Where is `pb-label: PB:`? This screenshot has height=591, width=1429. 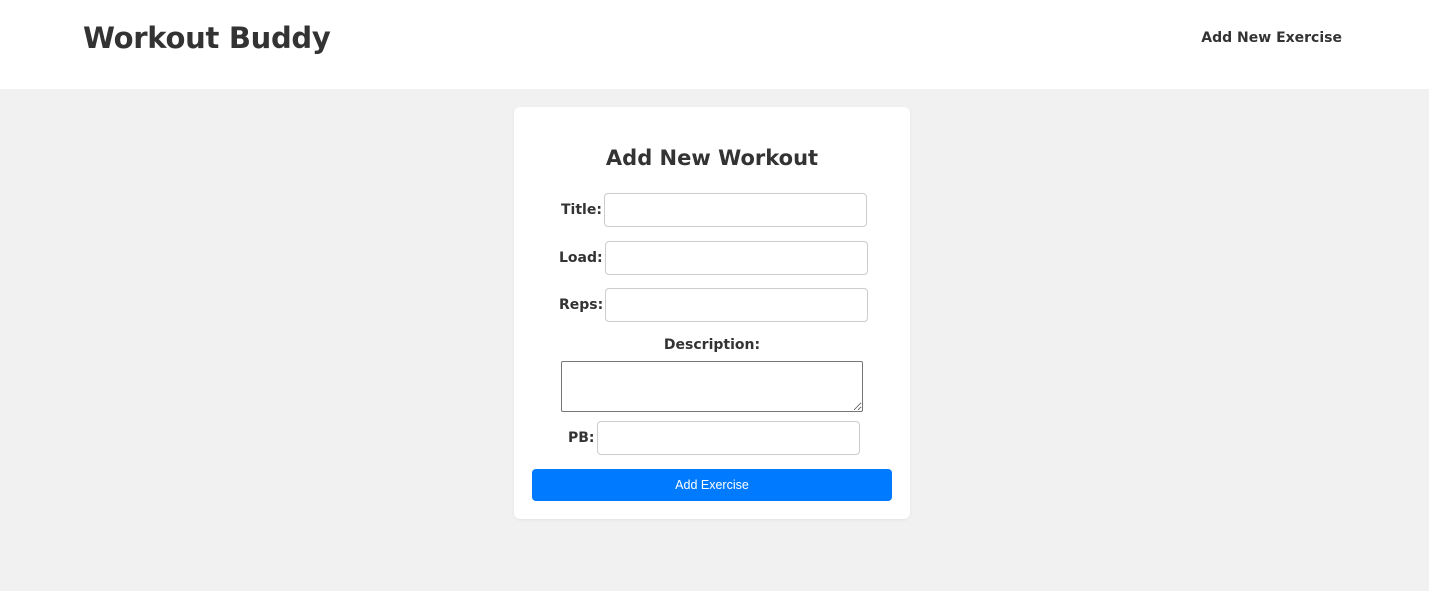 pb-label: PB: is located at coordinates (581, 438).